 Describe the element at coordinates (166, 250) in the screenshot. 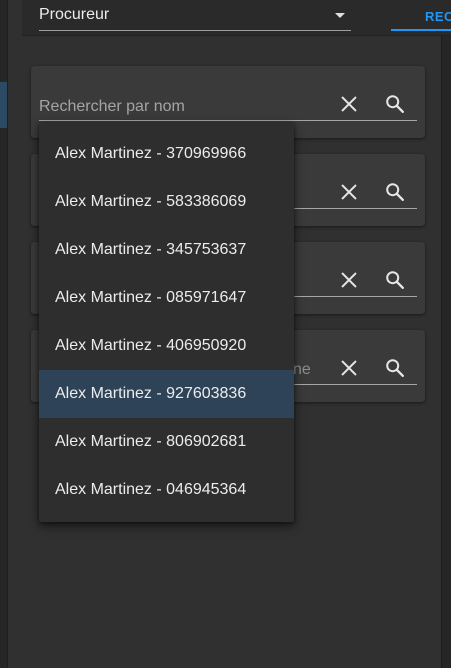

I see `dropdown-option: Alex Martinez - 345753637` at that location.